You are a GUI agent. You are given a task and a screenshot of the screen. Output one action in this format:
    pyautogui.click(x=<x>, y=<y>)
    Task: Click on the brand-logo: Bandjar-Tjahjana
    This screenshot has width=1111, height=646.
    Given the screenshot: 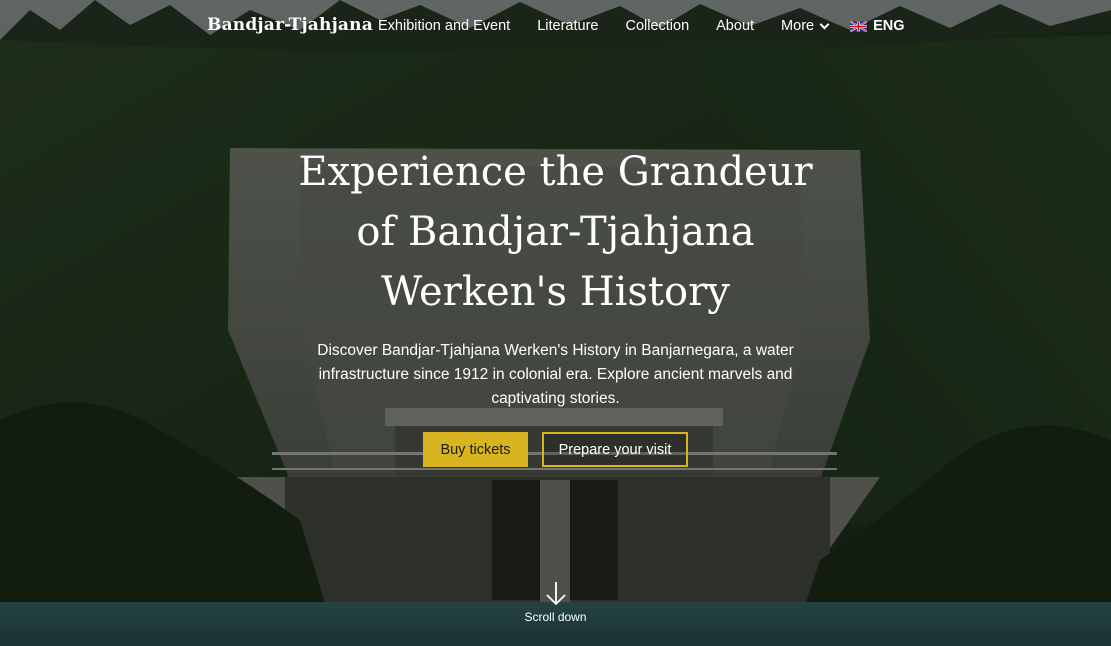 What is the action you would take?
    pyautogui.click(x=290, y=25)
    